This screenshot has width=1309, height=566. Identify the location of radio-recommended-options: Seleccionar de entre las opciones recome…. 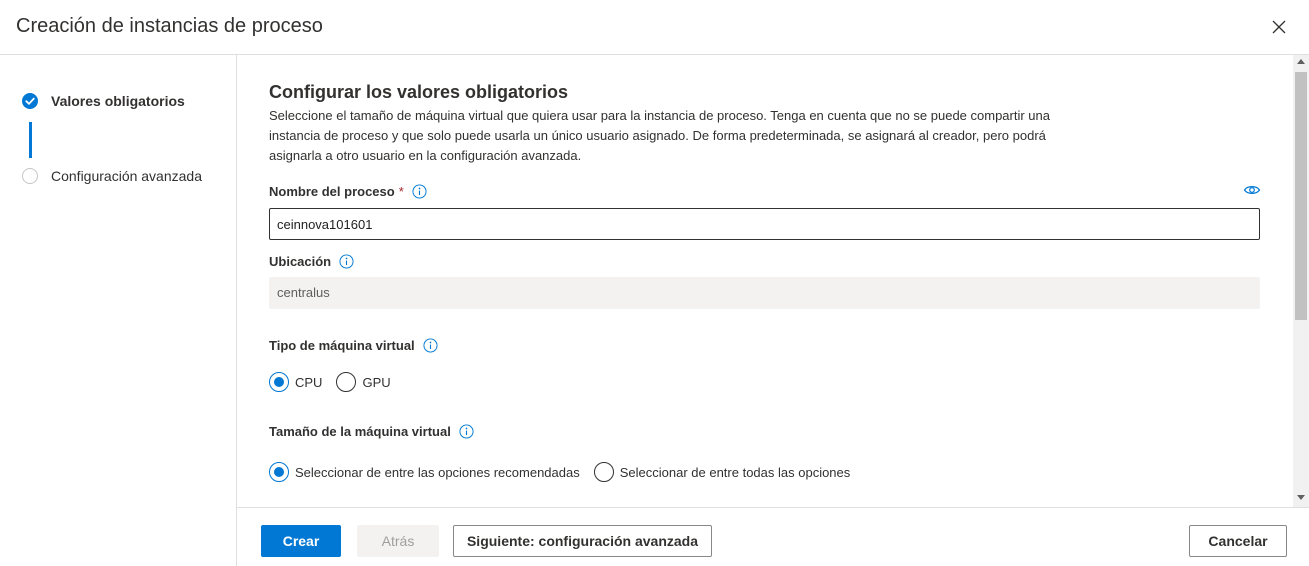
(424, 472).